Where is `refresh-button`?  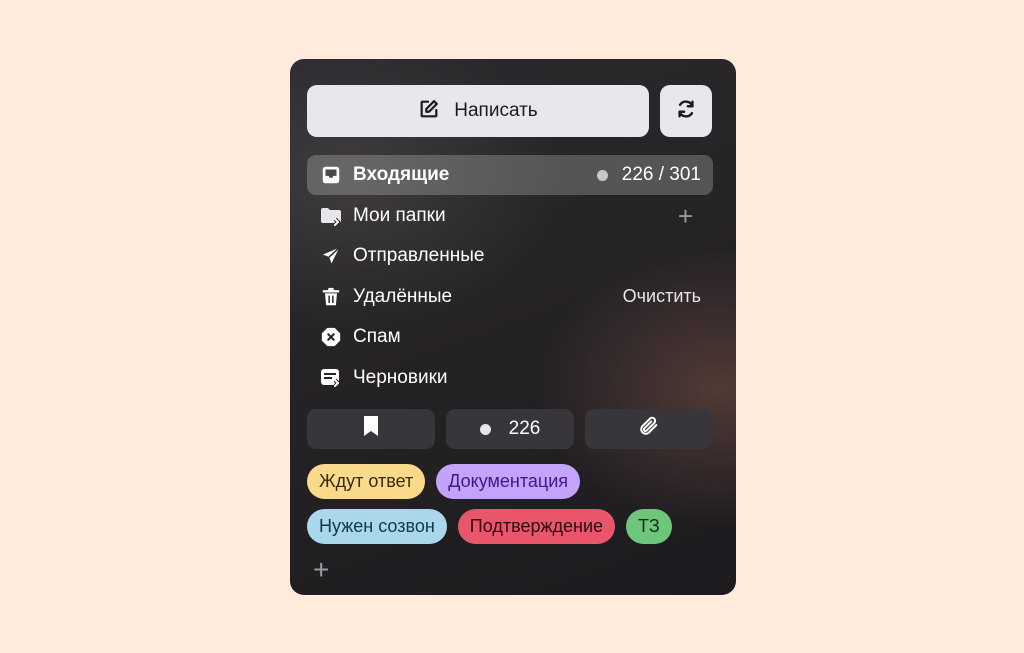
refresh-button is located at coordinates (686, 111).